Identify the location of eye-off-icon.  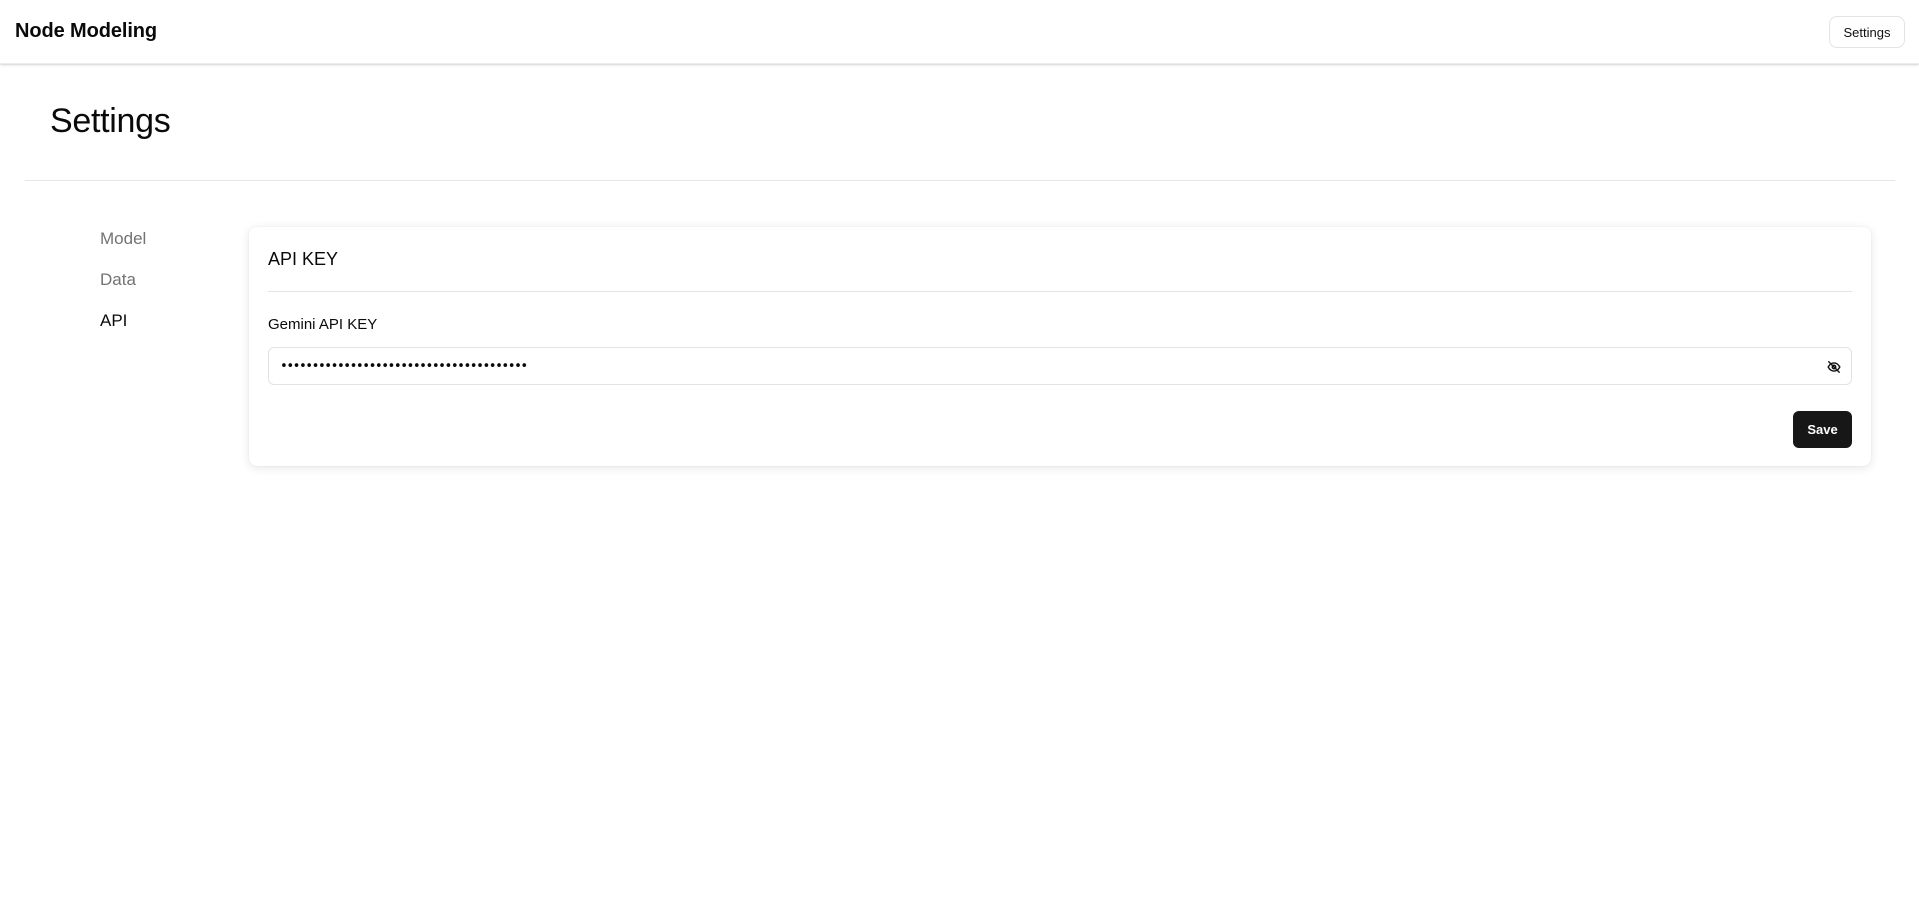
(1834, 367).